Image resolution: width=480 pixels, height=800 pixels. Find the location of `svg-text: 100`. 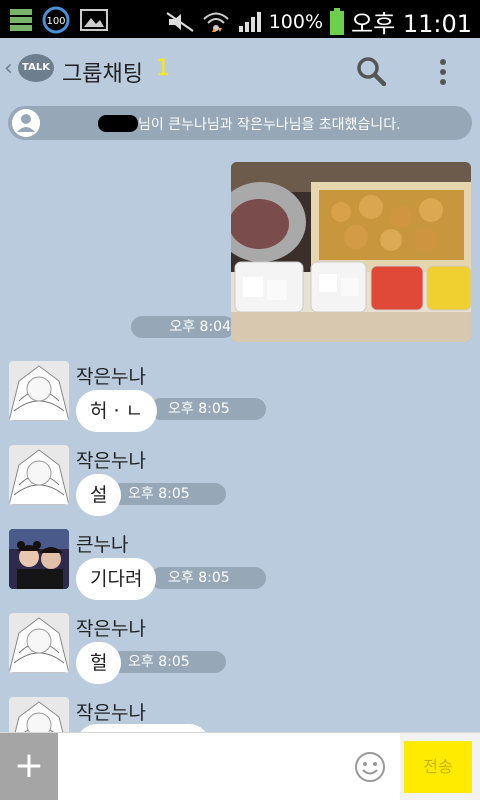

svg-text: 100 is located at coordinates (55, 21).